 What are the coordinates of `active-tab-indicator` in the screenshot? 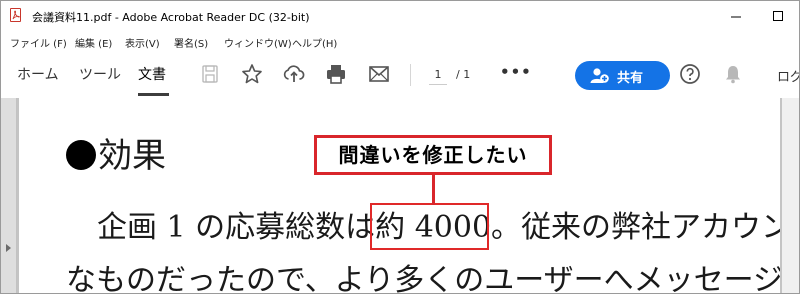 It's located at (153, 94).